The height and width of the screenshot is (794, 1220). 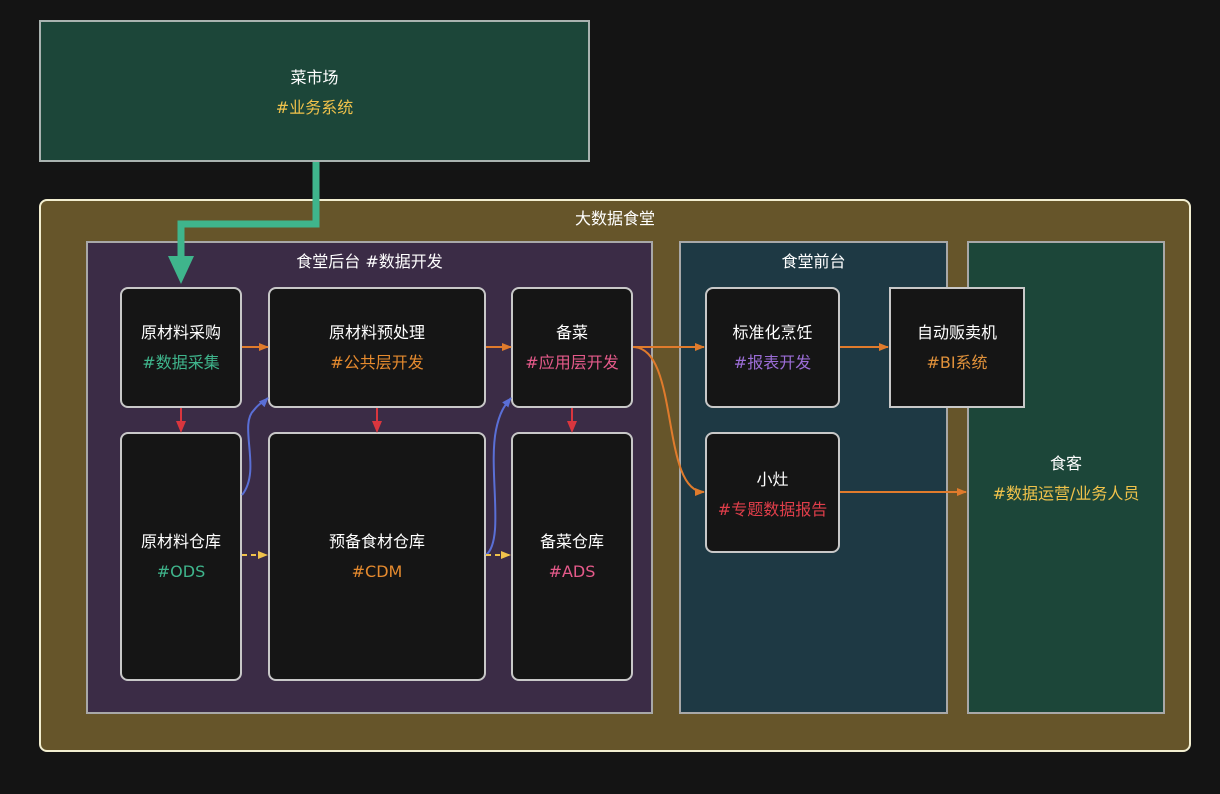 I want to click on link-prepared-warehouse-to-prepare, so click(x=498, y=476).